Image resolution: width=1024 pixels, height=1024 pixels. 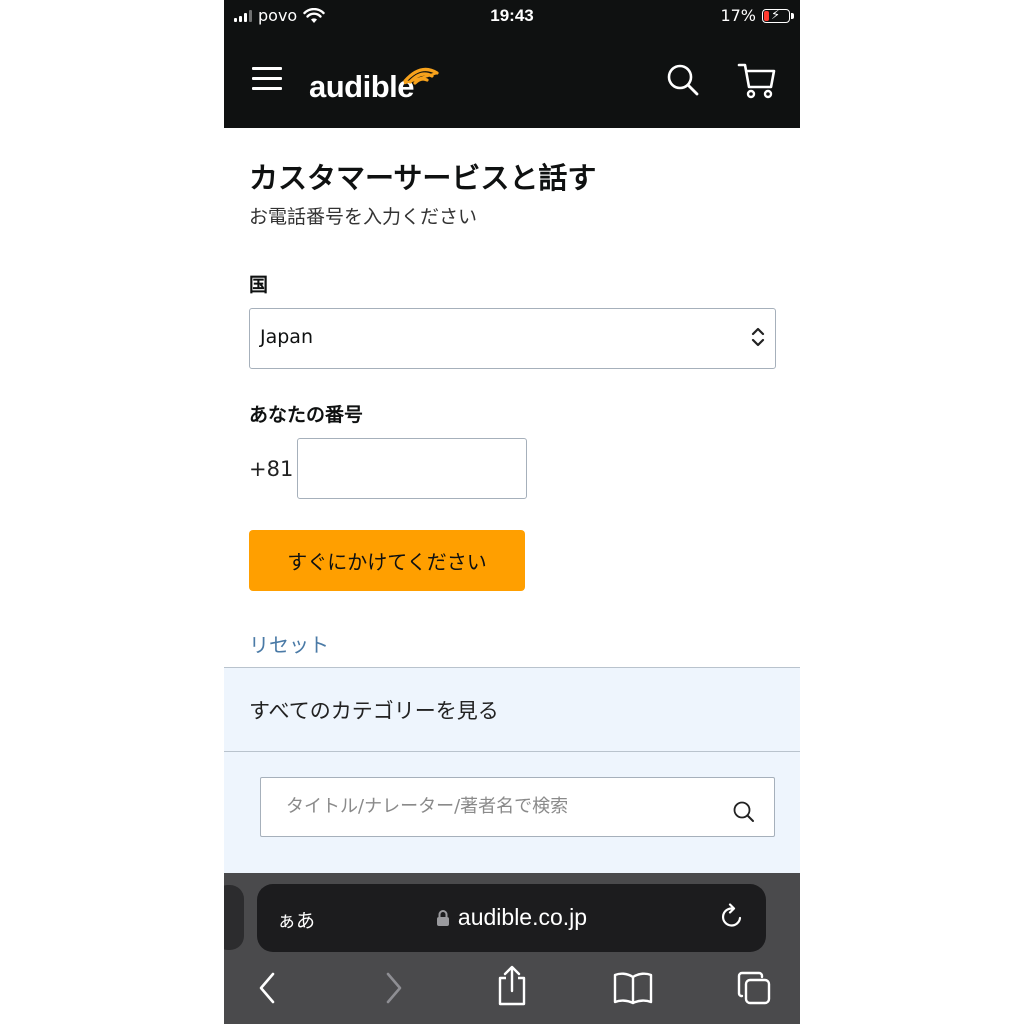 What do you see at coordinates (778, 15) in the screenshot?
I see `battery-icon: ⚡` at bounding box center [778, 15].